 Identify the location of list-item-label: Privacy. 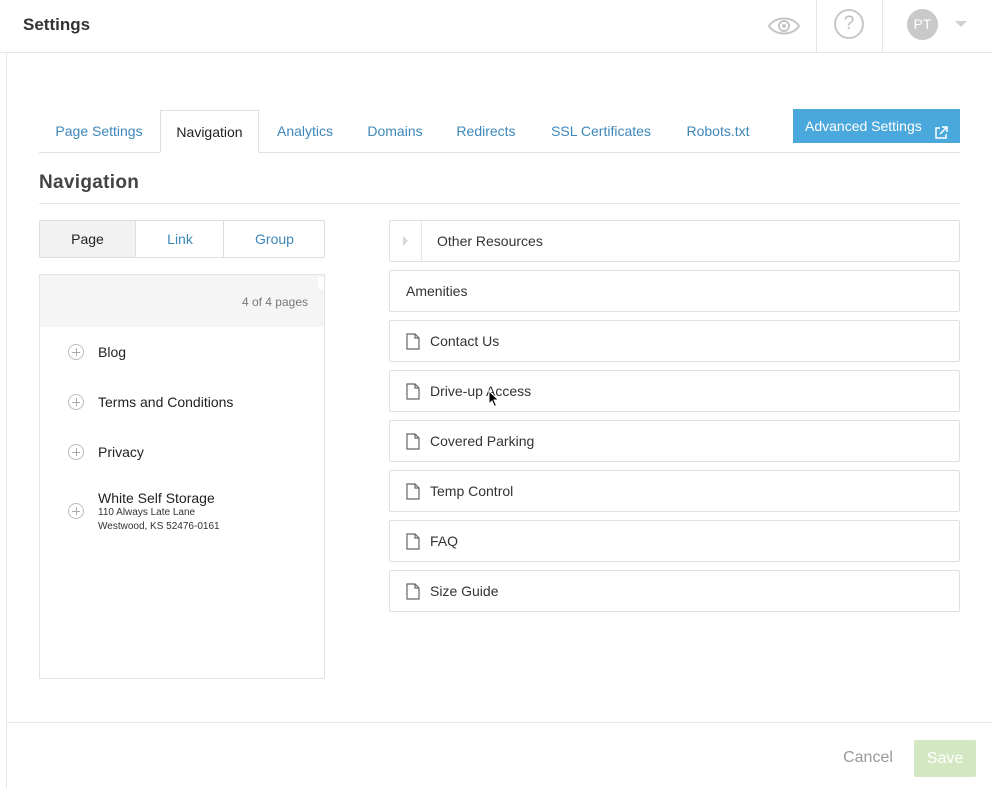
(121, 452).